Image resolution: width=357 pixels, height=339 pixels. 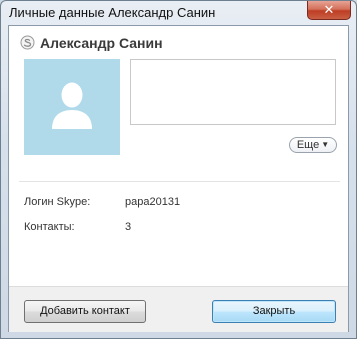 What do you see at coordinates (49, 227) in the screenshot?
I see `contacts-label: Контакты:` at bounding box center [49, 227].